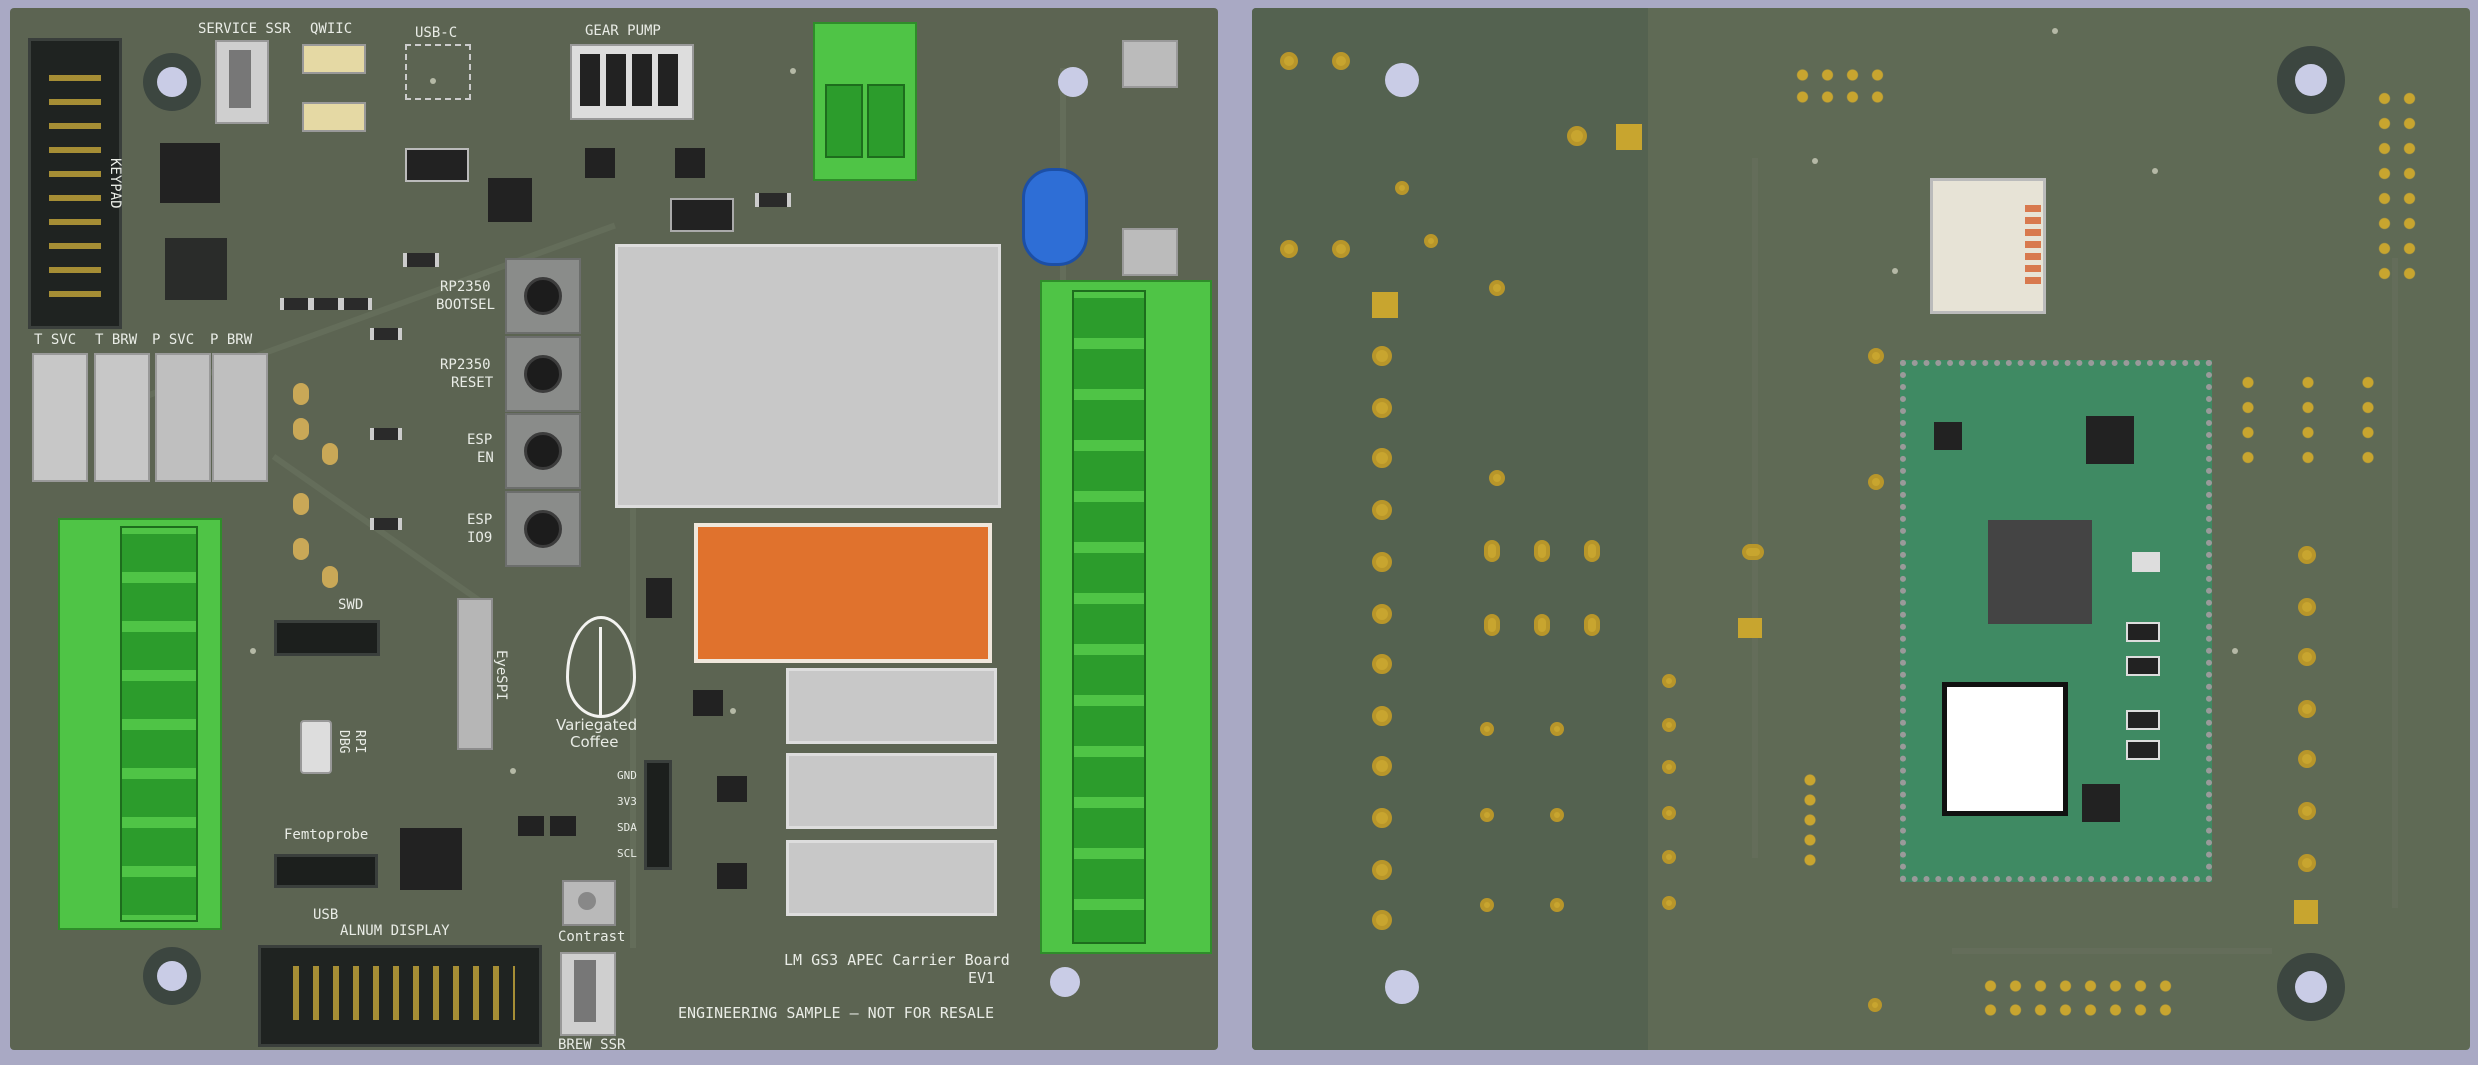  What do you see at coordinates (465, 287) in the screenshot?
I see `bootsel-label-1: RP2350` at bounding box center [465, 287].